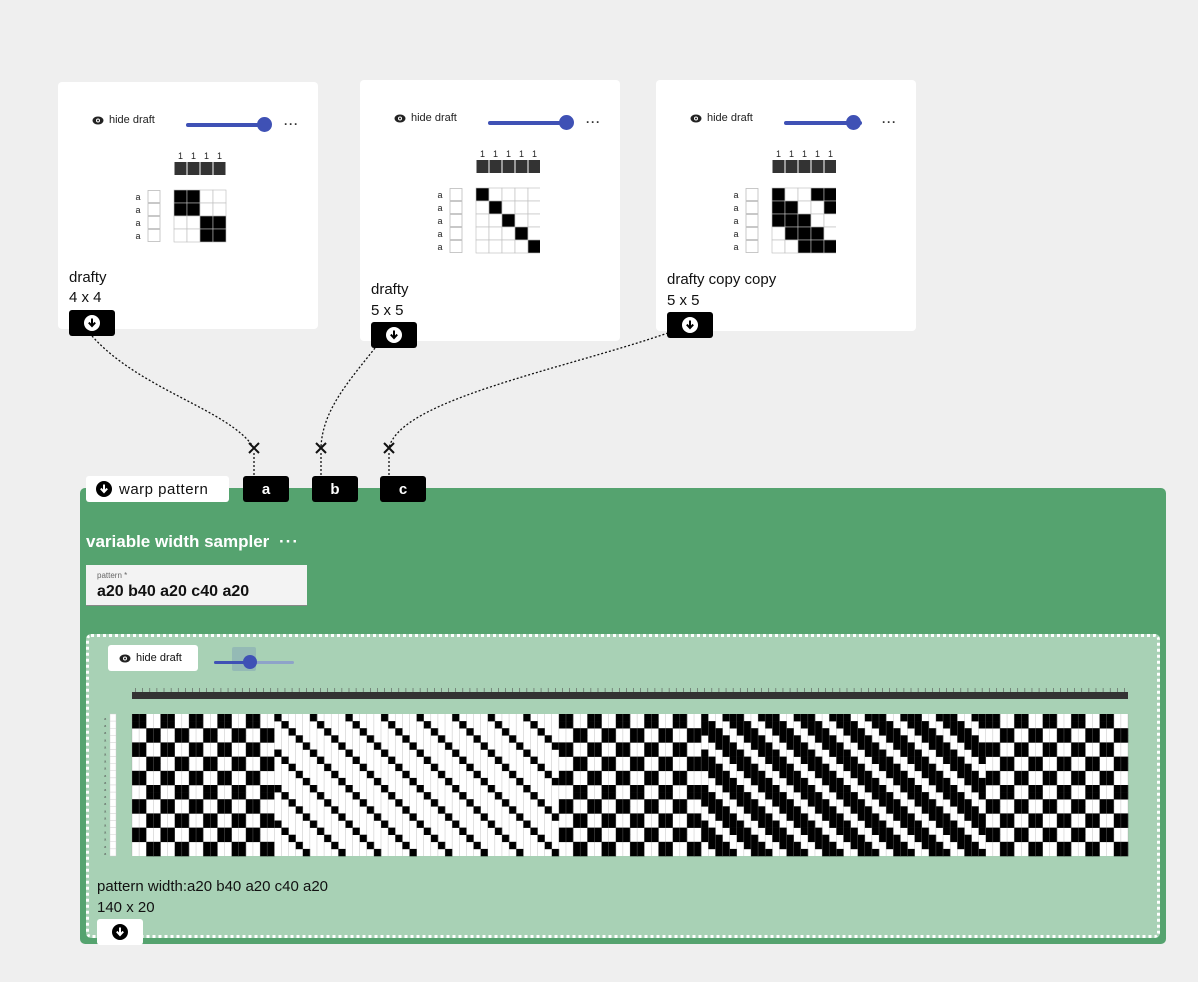 The image size is (1198, 982). What do you see at coordinates (289, 542) in the screenshot?
I see `operation-menu-button: ···` at bounding box center [289, 542].